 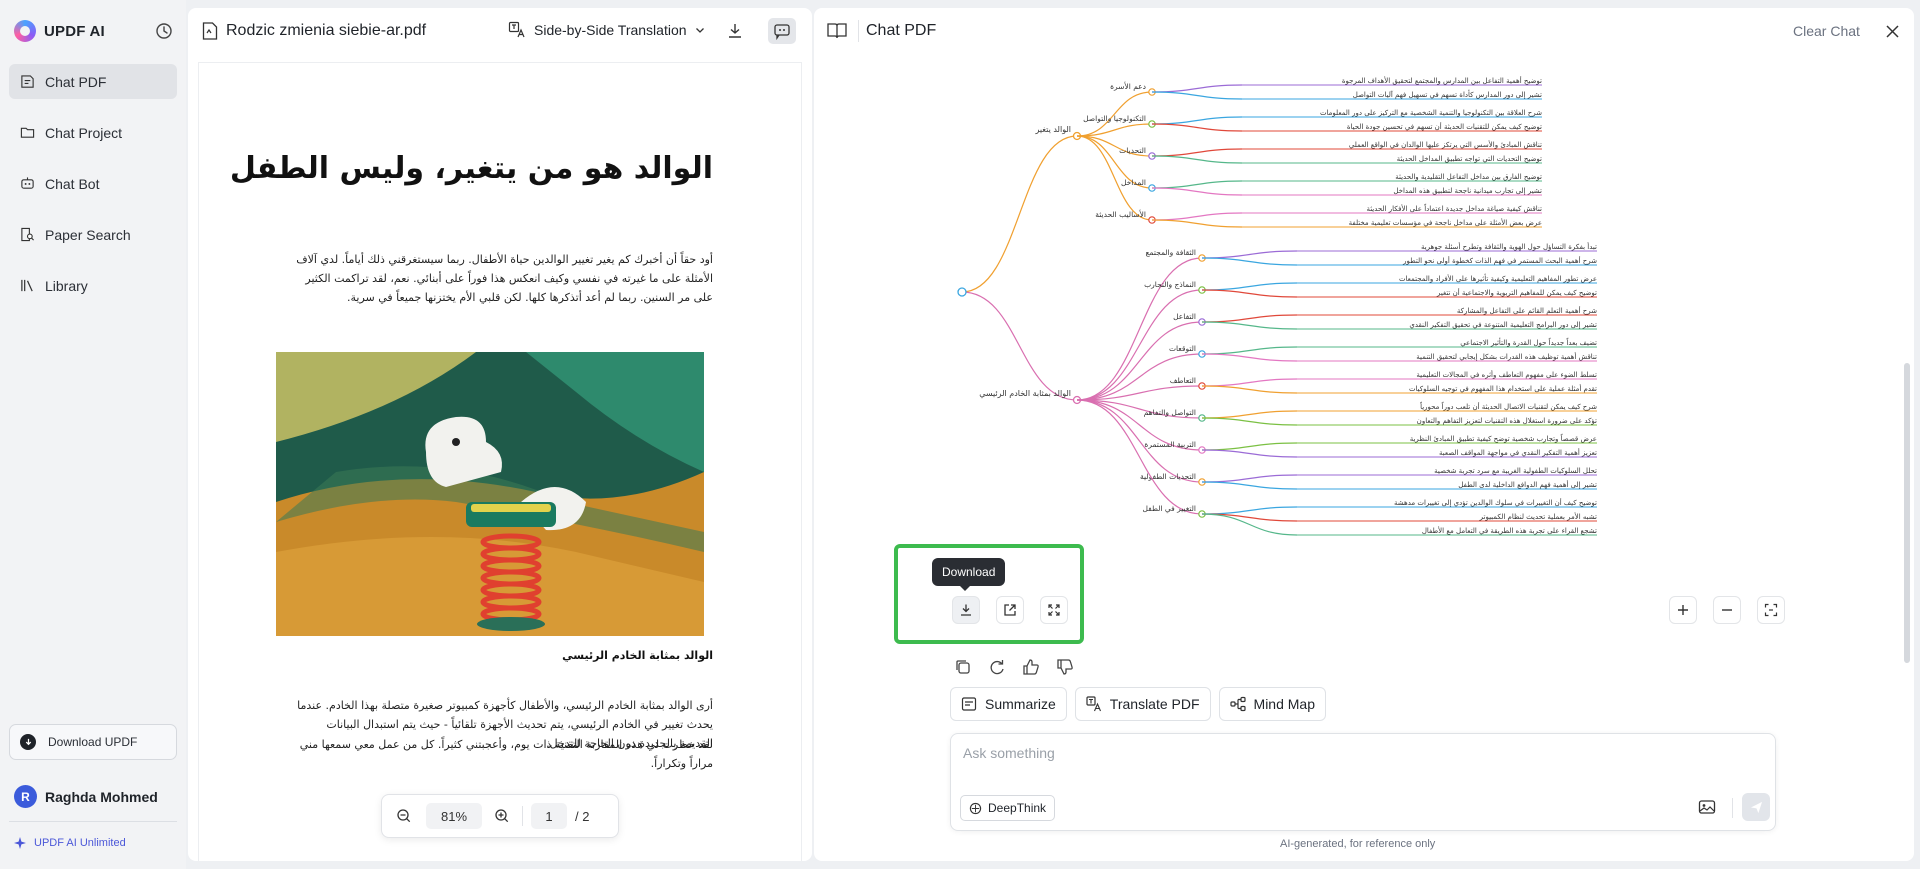 What do you see at coordinates (27, 183) in the screenshot?
I see `bot-icon` at bounding box center [27, 183].